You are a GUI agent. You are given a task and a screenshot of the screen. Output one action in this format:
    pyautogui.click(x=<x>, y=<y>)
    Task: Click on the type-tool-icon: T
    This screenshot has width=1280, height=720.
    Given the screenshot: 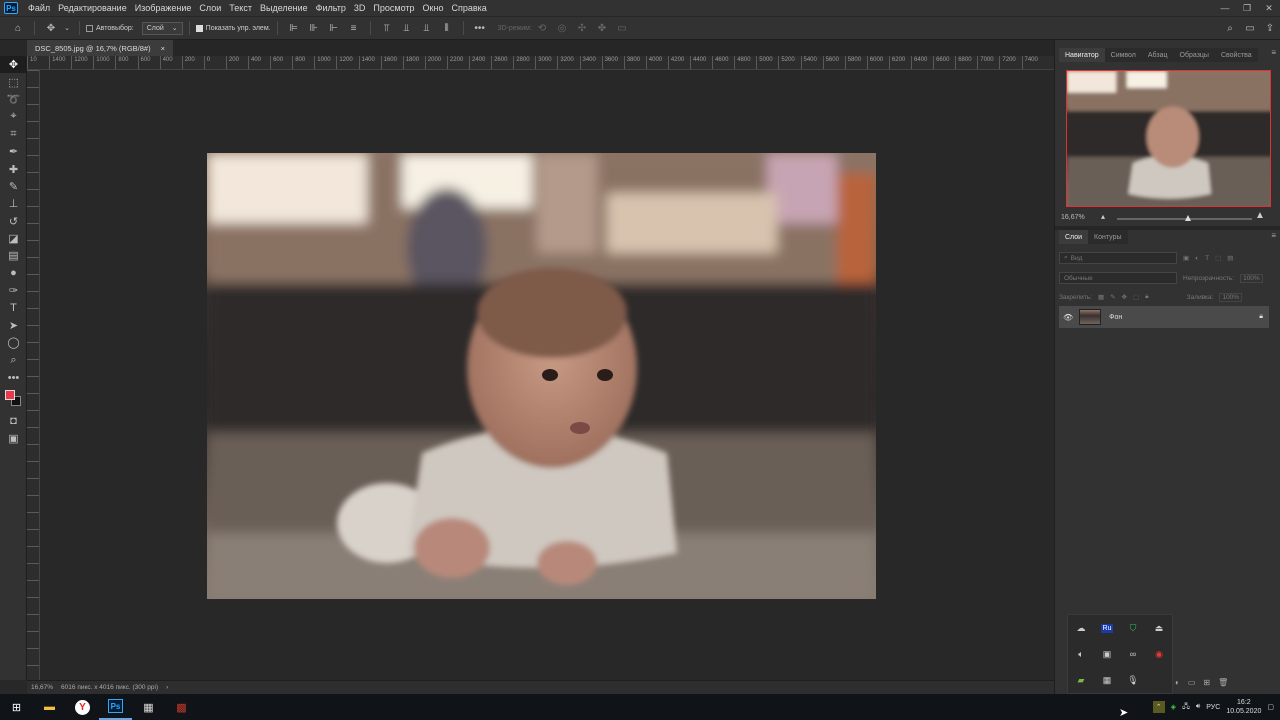 What is the action you would take?
    pyautogui.click(x=13, y=307)
    